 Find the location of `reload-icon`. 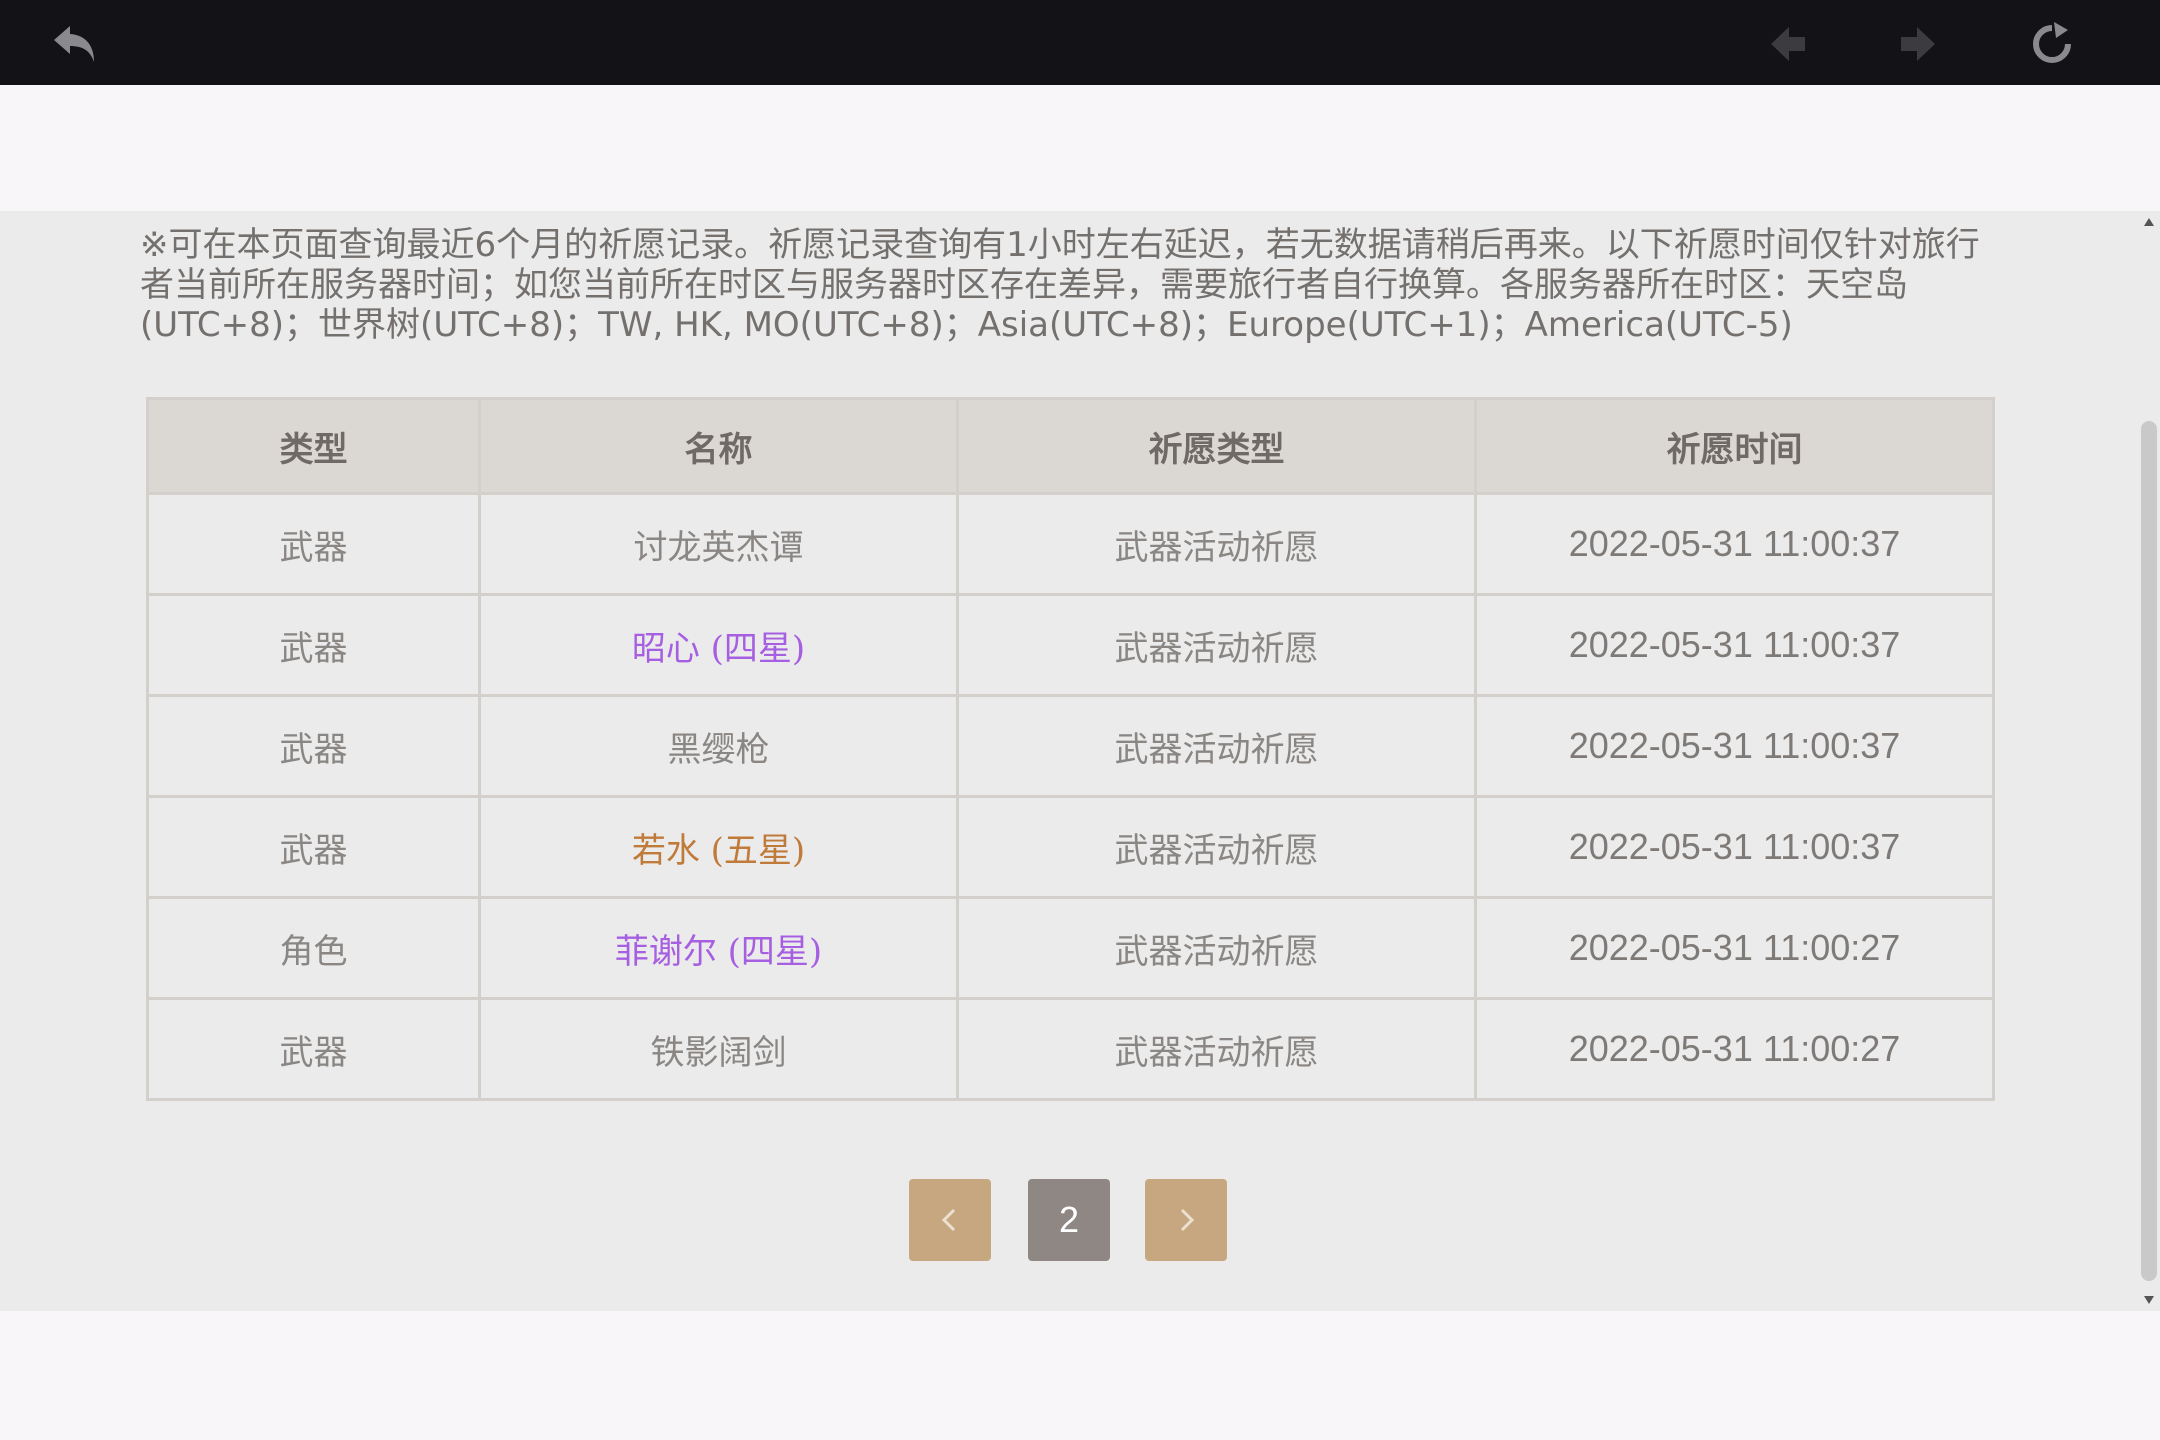

reload-icon is located at coordinates (2052, 42).